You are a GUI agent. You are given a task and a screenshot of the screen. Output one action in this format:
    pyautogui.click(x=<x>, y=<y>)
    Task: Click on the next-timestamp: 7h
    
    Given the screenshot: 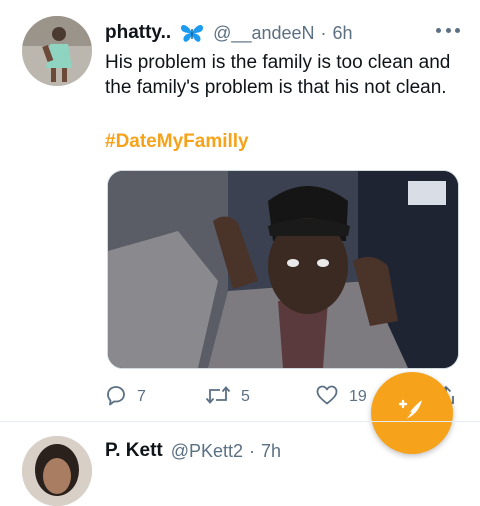 What is the action you would take?
    pyautogui.click(x=271, y=451)
    